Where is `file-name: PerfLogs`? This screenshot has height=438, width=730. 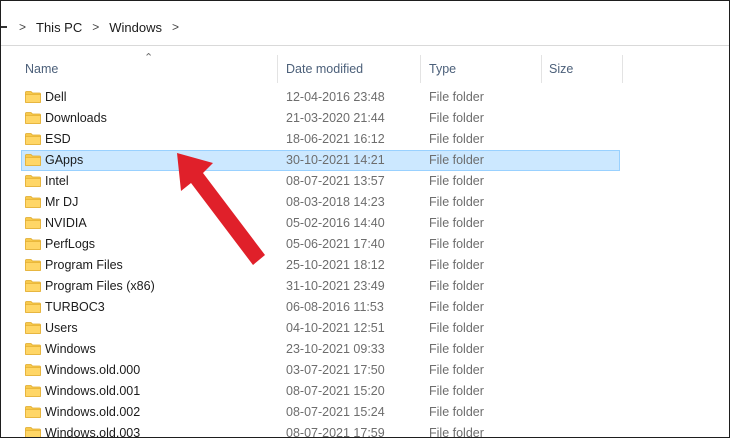
file-name: PerfLogs is located at coordinates (70, 244).